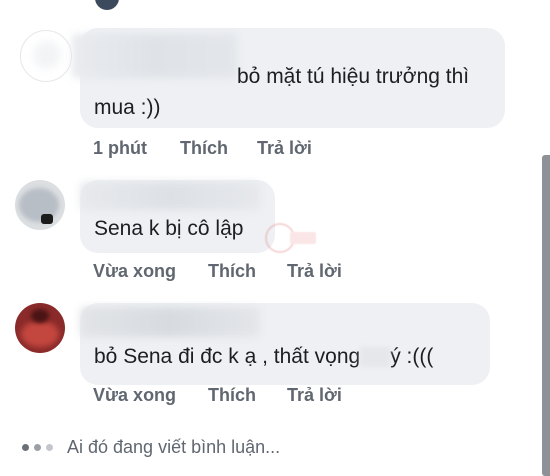  I want to click on comment-text: bỏ mặt tú hiệu trưởng thì, so click(353, 76).